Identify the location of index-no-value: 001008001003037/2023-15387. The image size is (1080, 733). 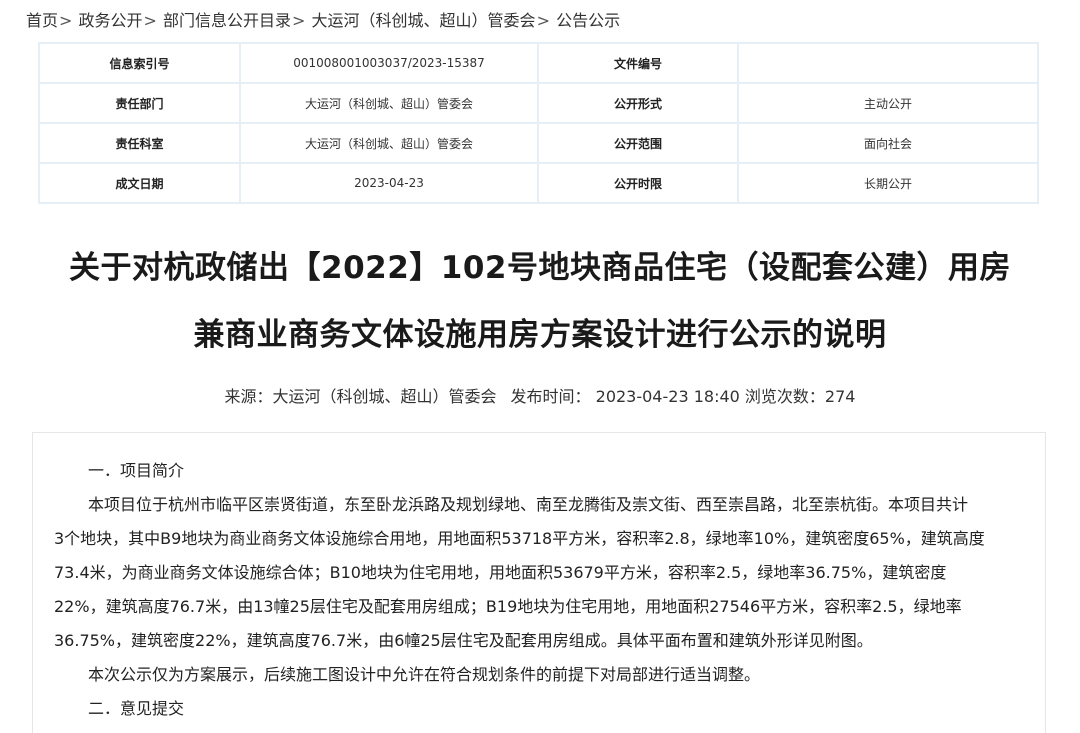
(389, 63).